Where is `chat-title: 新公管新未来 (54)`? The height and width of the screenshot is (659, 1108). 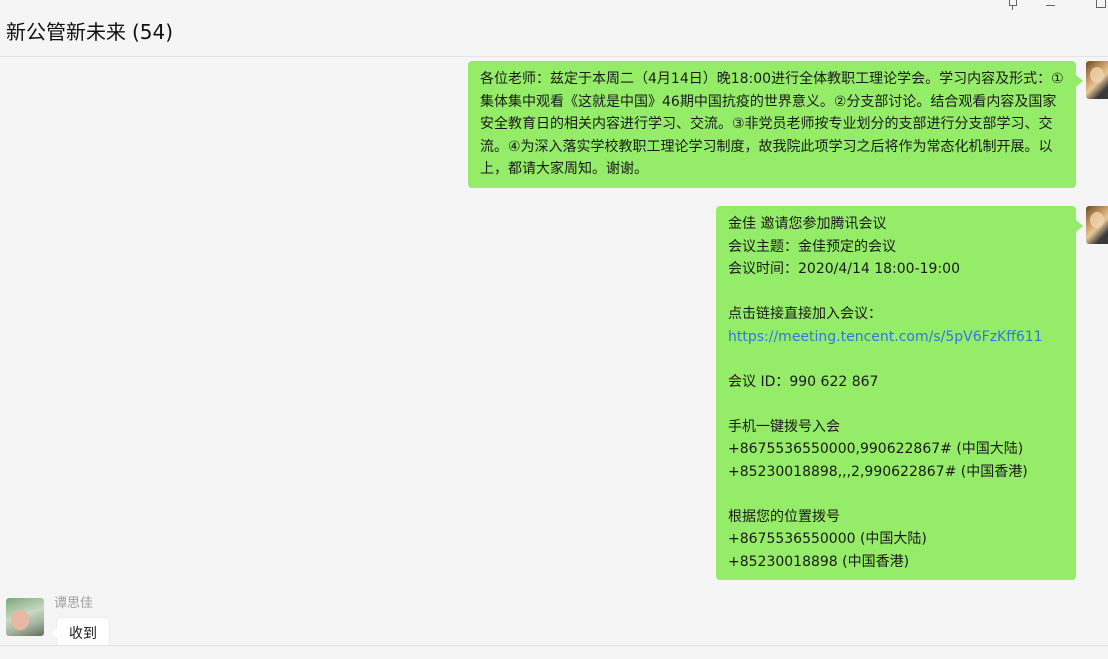
chat-title: 新公管新未来 (54) is located at coordinates (89, 30).